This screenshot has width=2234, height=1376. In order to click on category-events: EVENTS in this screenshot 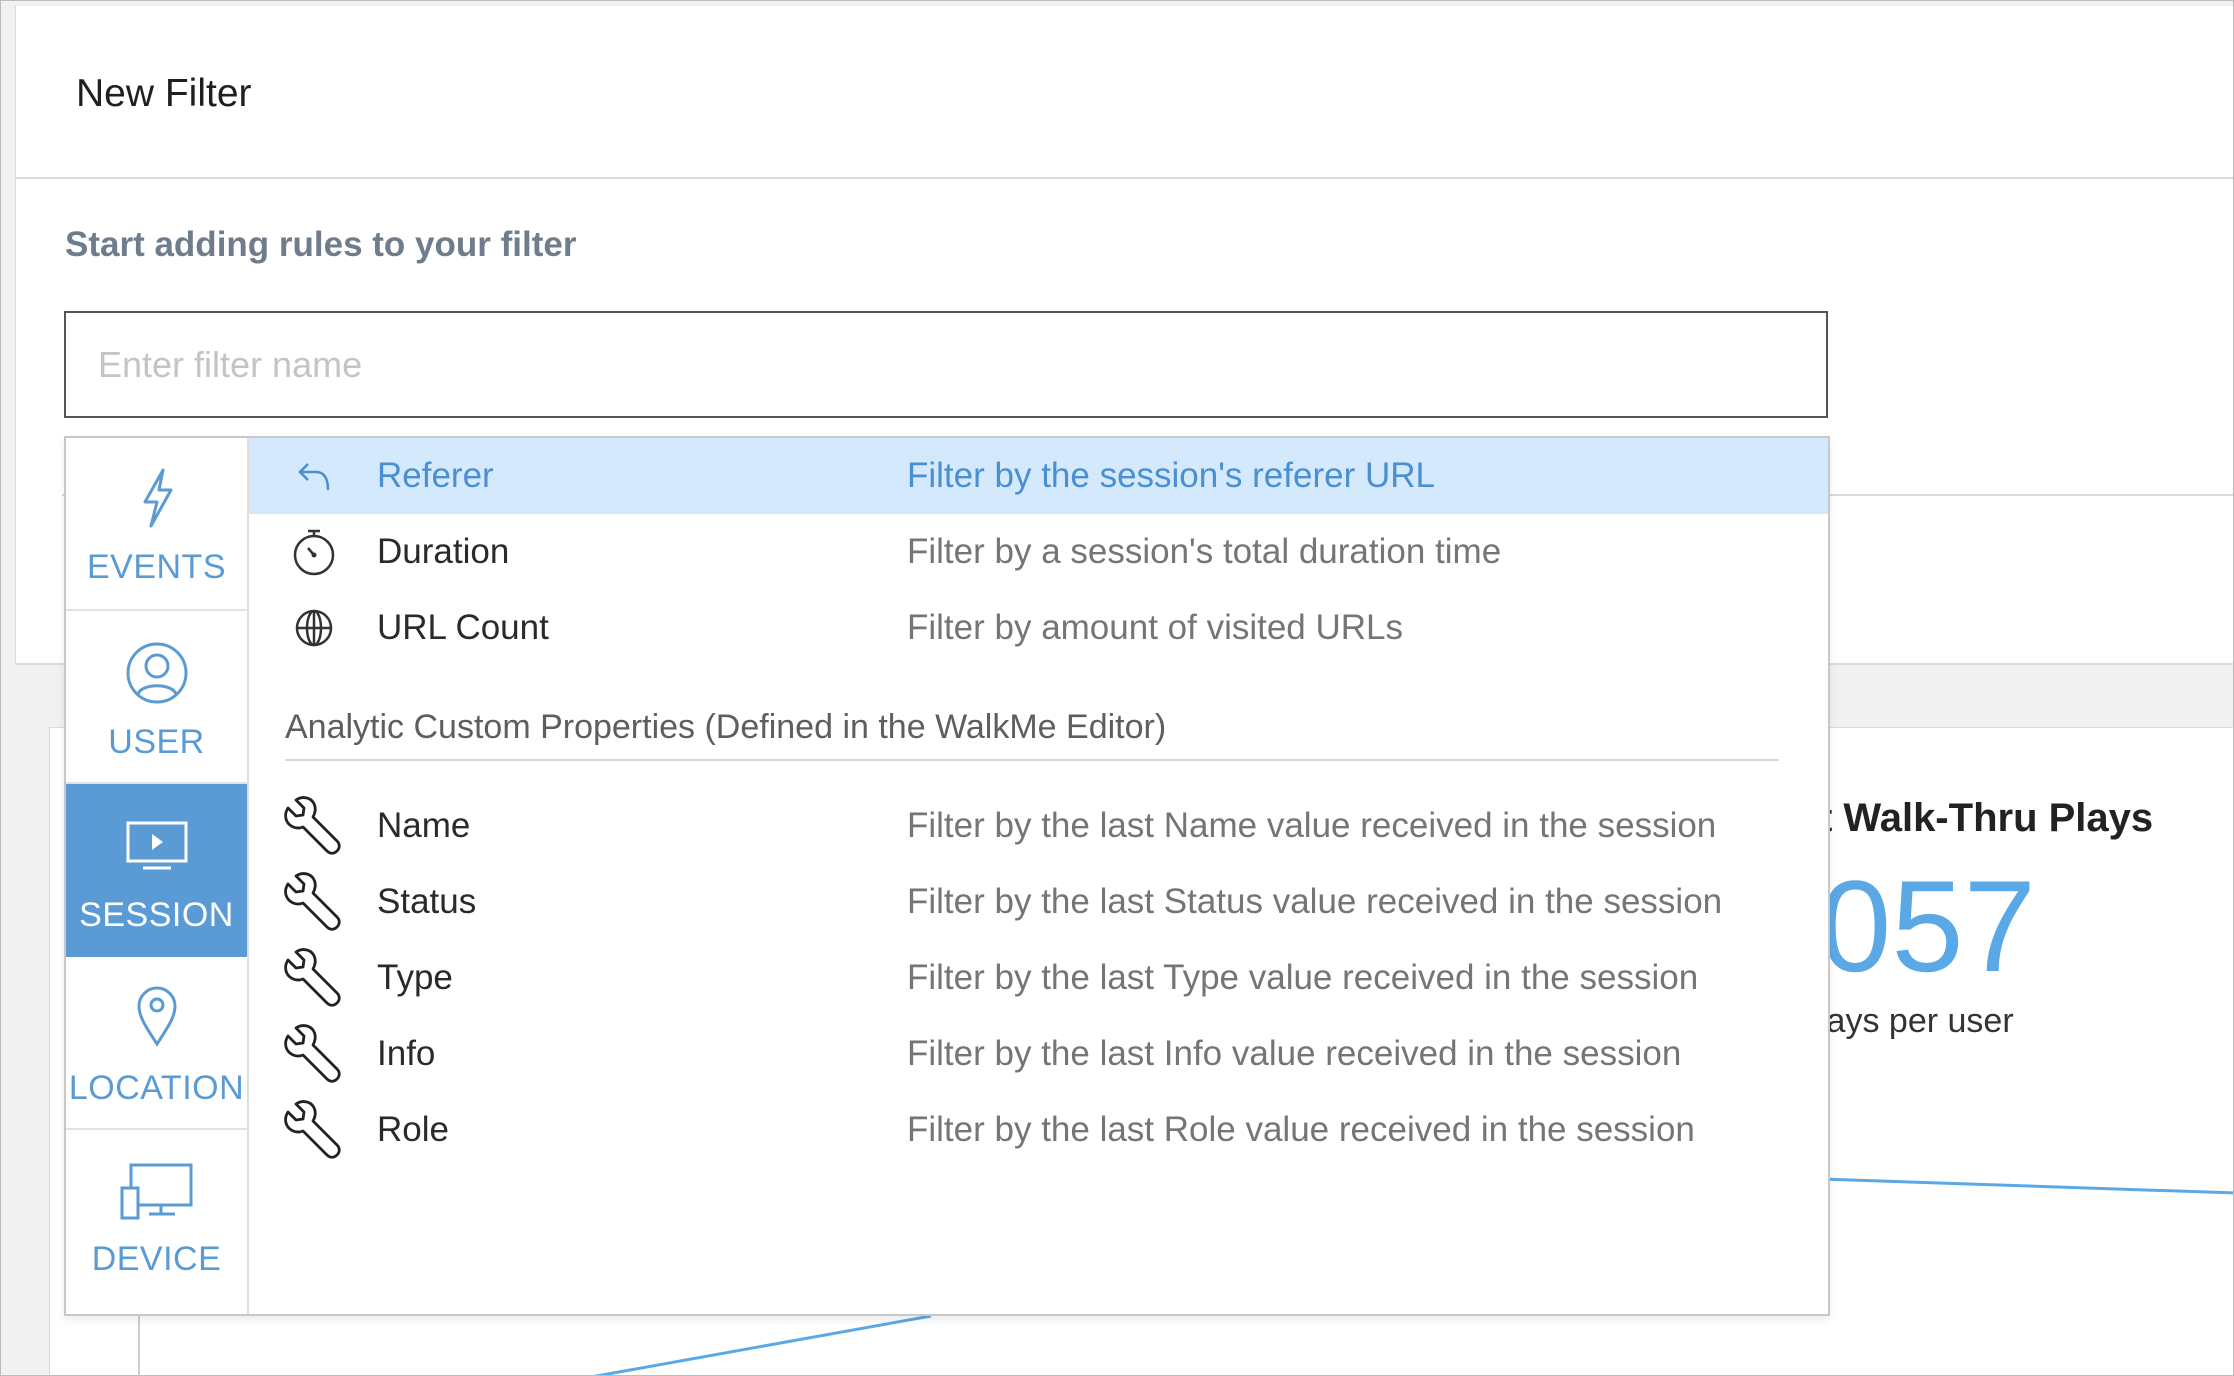, I will do `click(156, 524)`.